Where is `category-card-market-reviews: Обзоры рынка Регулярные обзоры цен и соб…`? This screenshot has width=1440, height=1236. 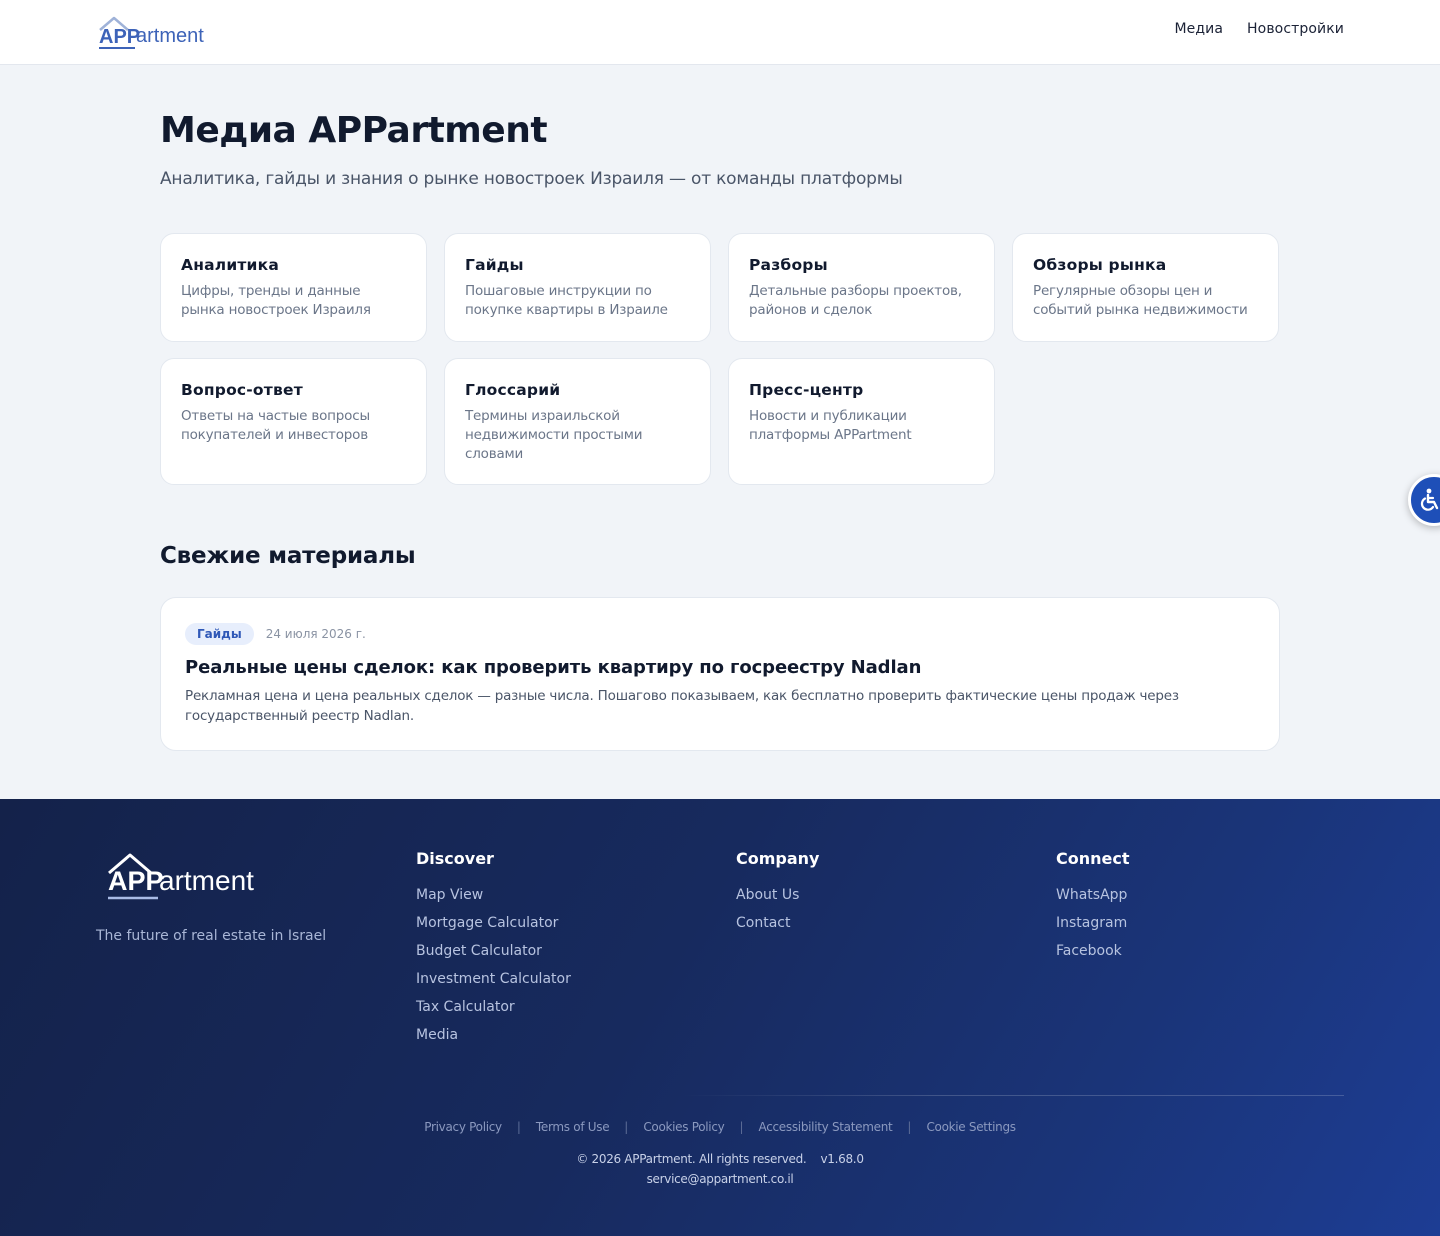
category-card-market-reviews: Обзоры рынка Регулярные обзоры цен и соб… is located at coordinates (1145, 287).